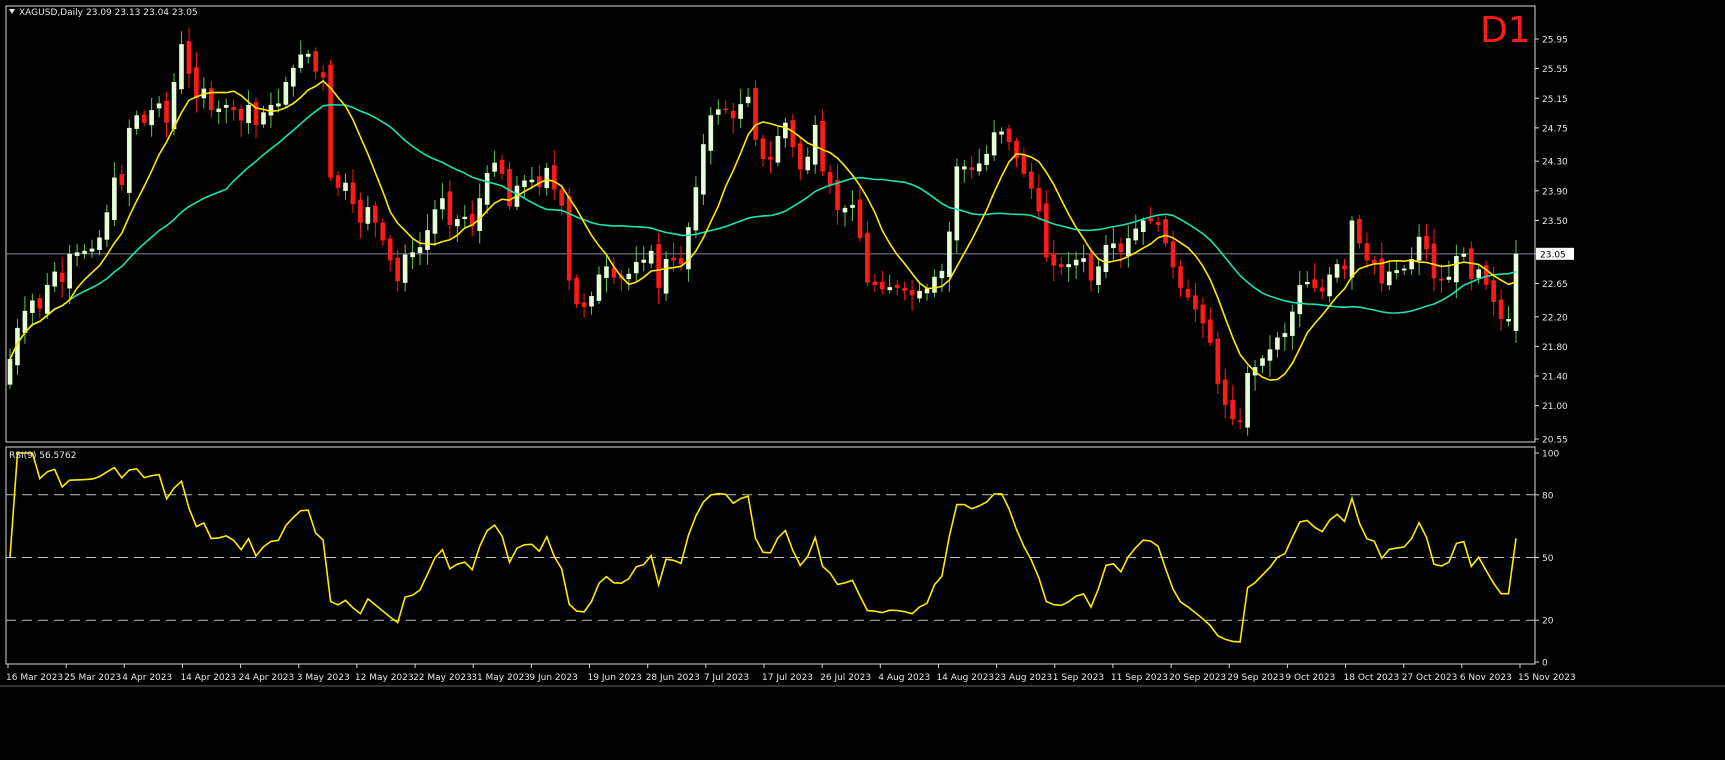  Describe the element at coordinates (1553, 255) in the screenshot. I see `current-price-label: 23.05` at that location.